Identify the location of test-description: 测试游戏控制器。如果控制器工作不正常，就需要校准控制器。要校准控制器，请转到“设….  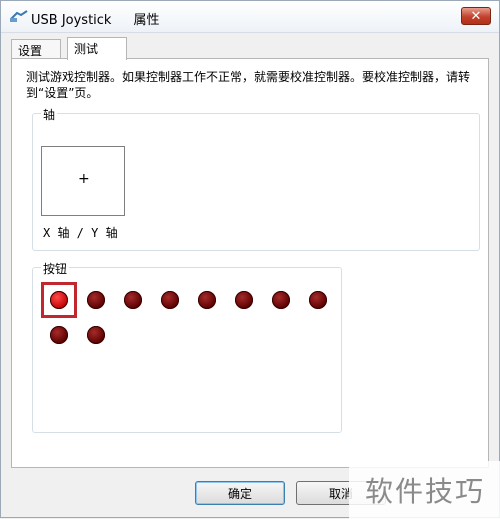
(248, 85).